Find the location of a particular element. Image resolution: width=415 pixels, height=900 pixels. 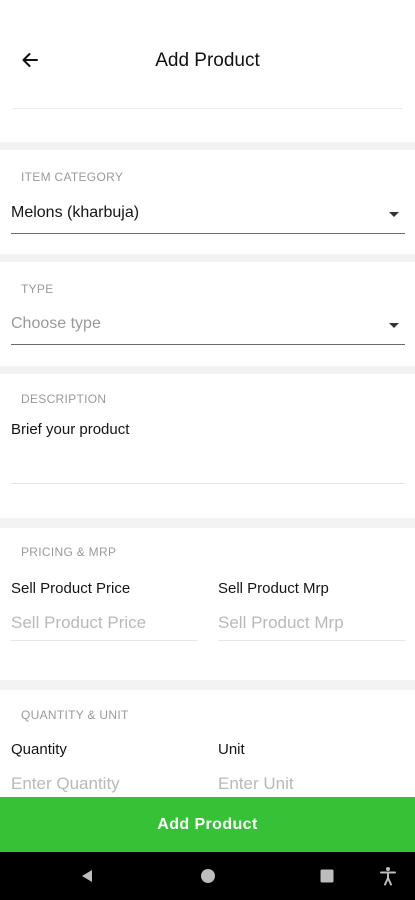

item-category-select: Melons (kharbuja) is located at coordinates (208, 217).